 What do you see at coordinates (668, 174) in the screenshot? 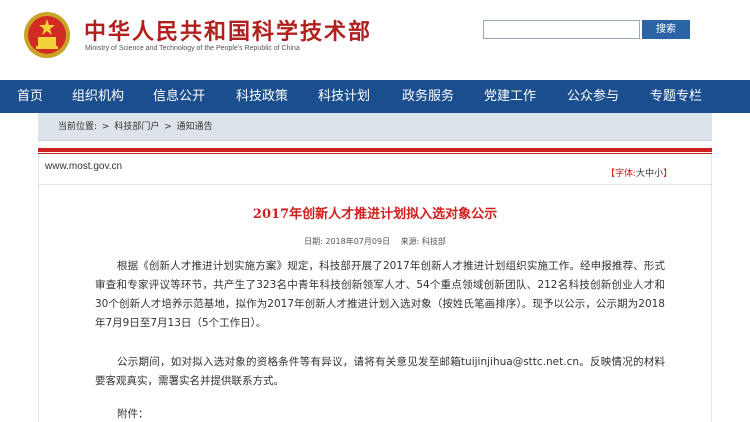
I see `font-size-close: 】` at bounding box center [668, 174].